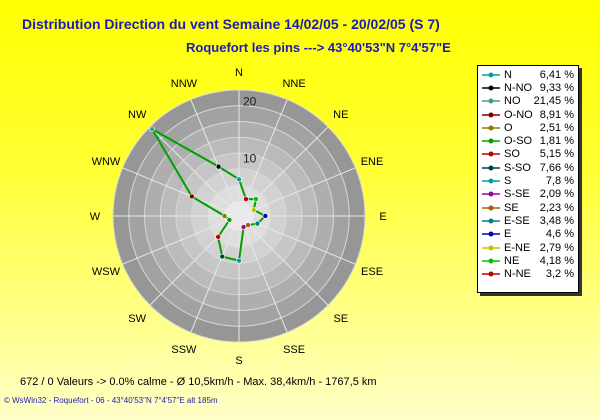 The width and height of the screenshot is (600, 420). Describe the element at coordinates (372, 162) in the screenshot. I see `direction-label: ENE` at that location.